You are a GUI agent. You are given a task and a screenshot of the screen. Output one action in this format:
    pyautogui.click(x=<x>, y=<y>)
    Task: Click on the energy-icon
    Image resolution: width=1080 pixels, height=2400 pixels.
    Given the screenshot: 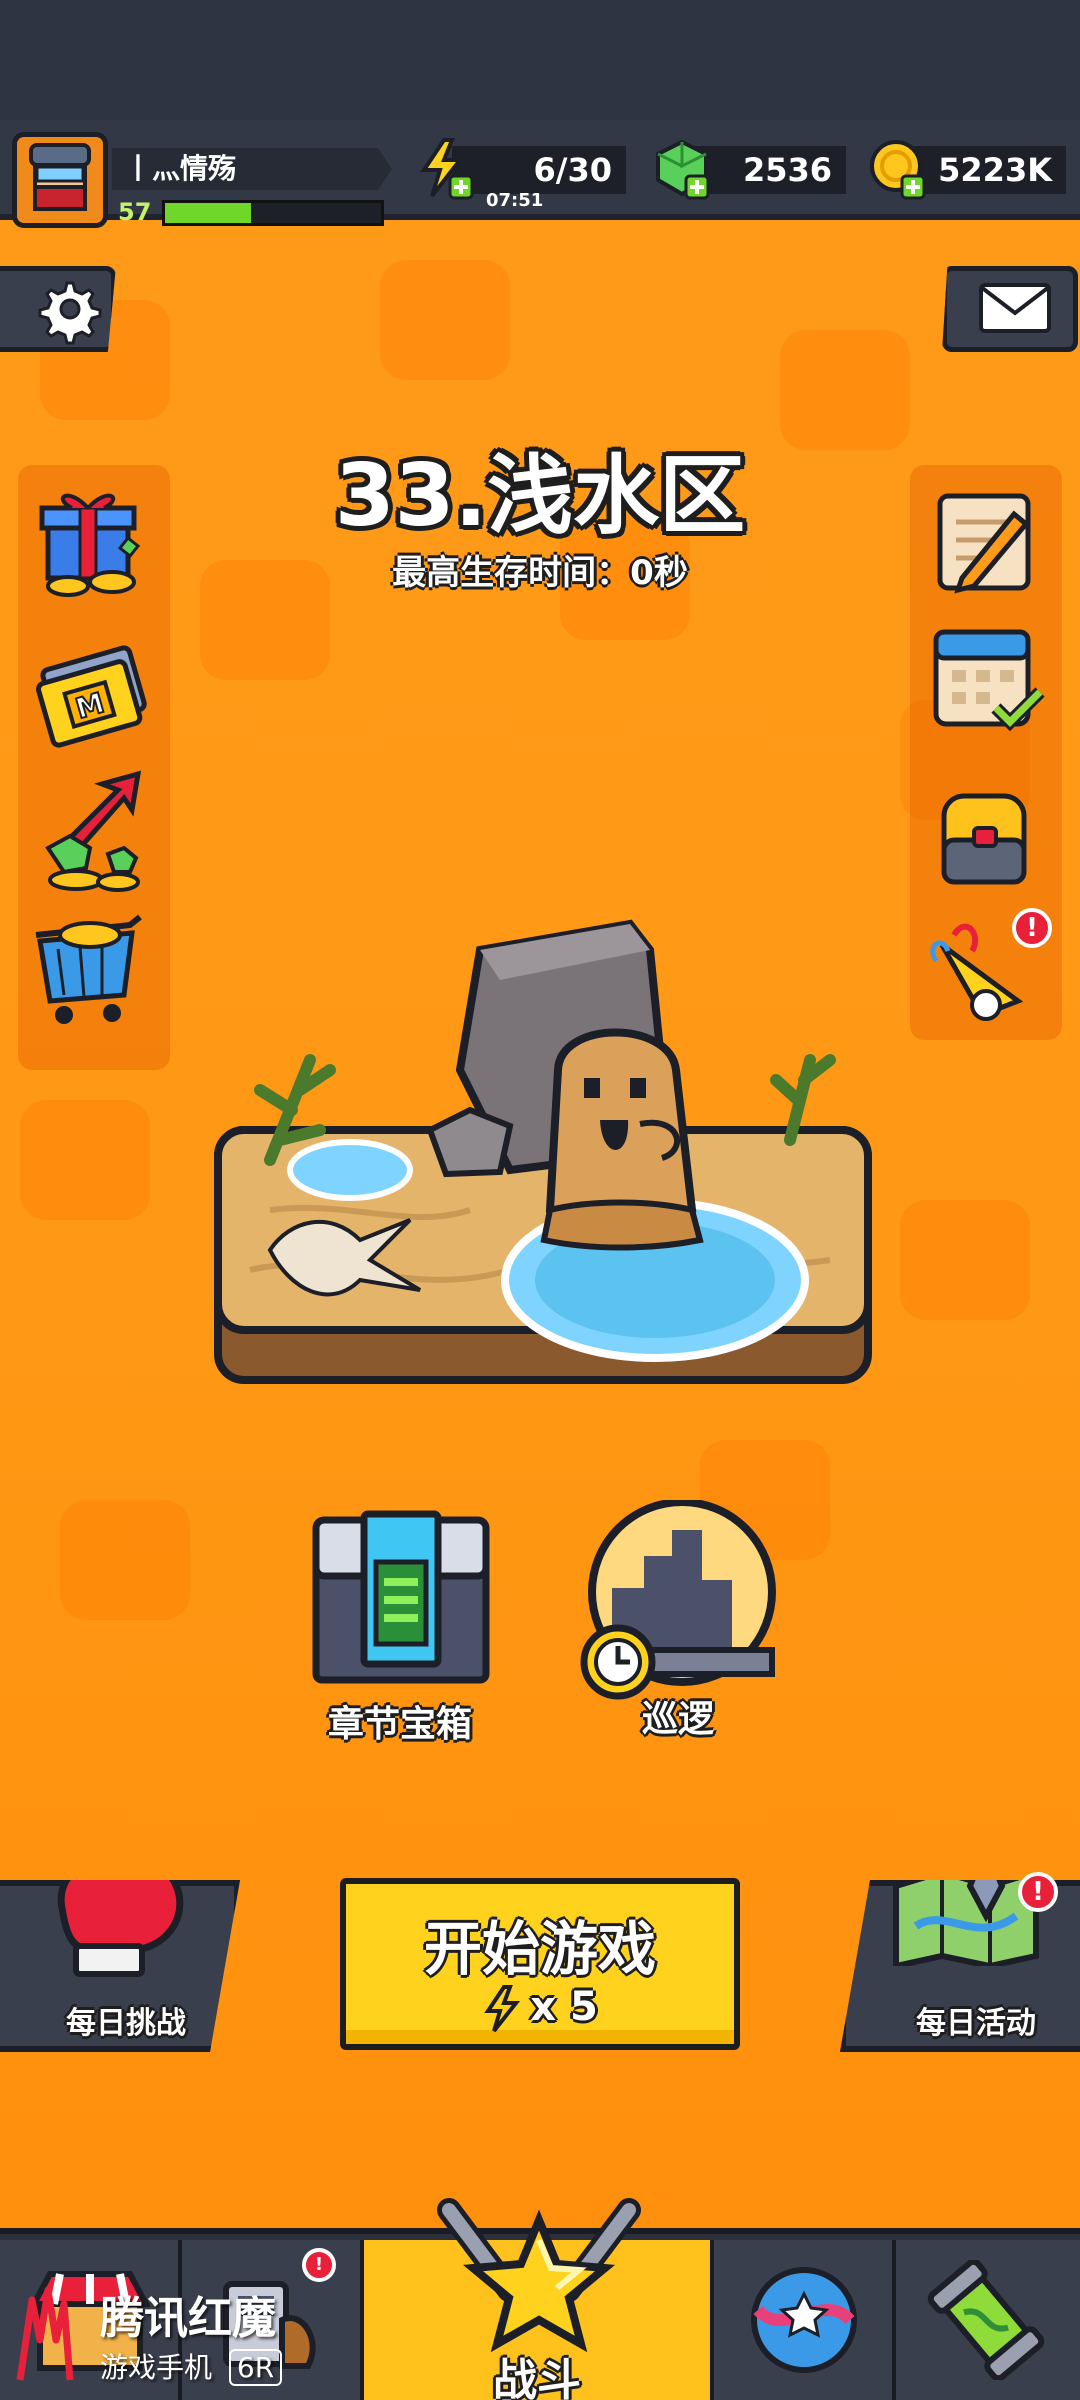 What is the action you would take?
    pyautogui.click(x=502, y=2009)
    